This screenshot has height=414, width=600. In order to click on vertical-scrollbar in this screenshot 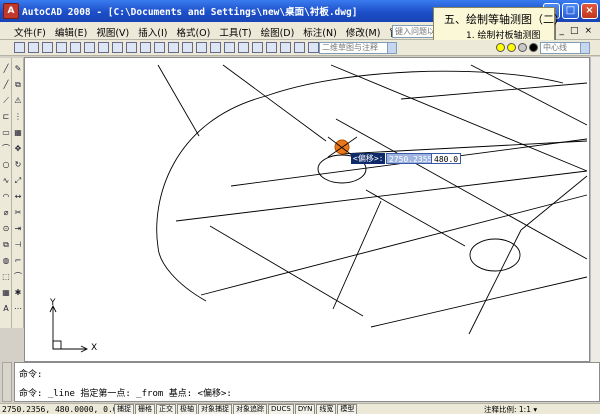, I will do `click(595, 209)`.